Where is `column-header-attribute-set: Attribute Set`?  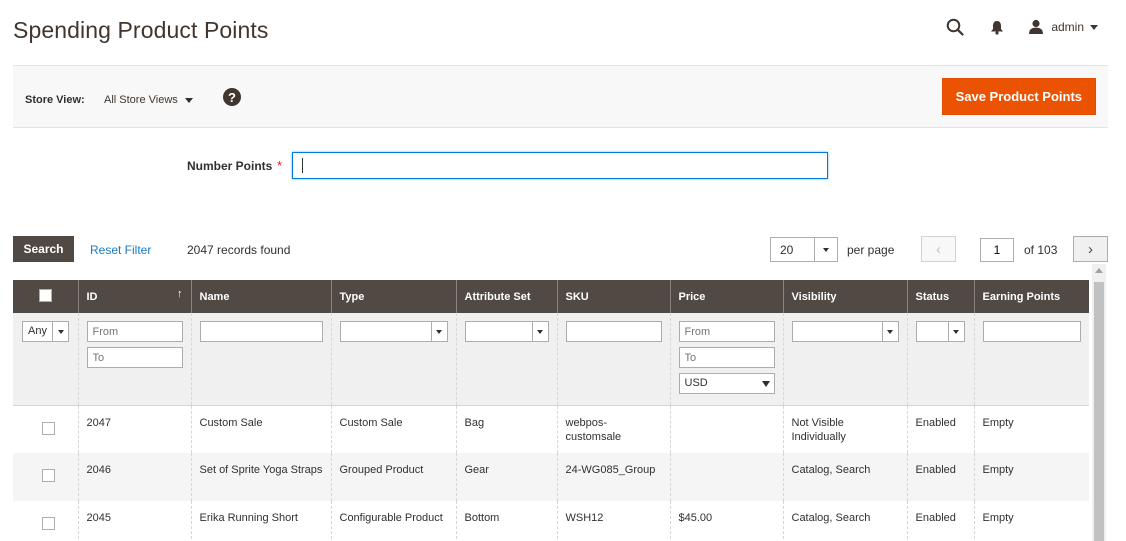 column-header-attribute-set: Attribute Set is located at coordinates (507, 296).